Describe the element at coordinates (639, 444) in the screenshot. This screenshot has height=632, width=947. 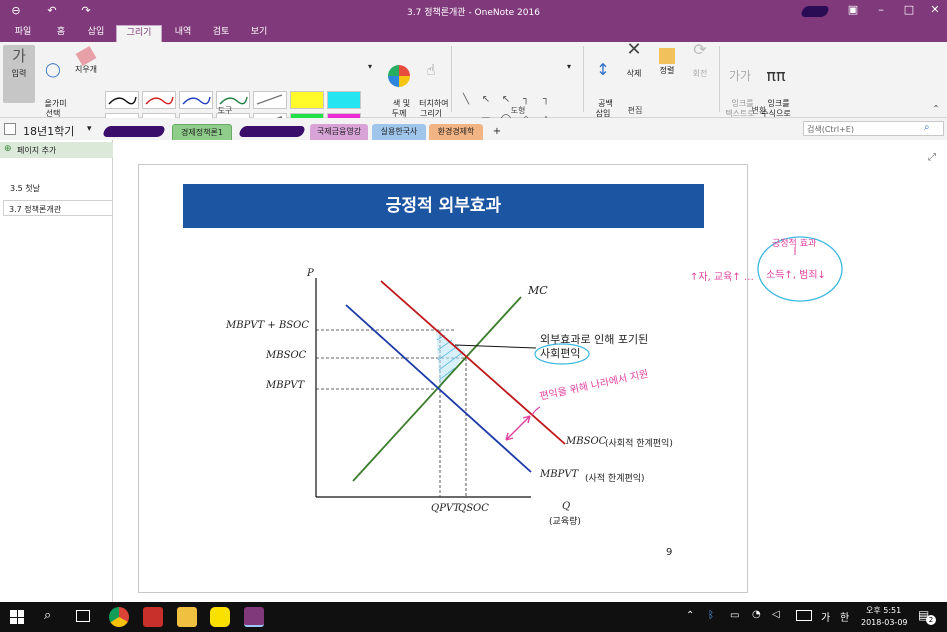
I see `mbsoc-desc: (사회적 한계편익)` at that location.